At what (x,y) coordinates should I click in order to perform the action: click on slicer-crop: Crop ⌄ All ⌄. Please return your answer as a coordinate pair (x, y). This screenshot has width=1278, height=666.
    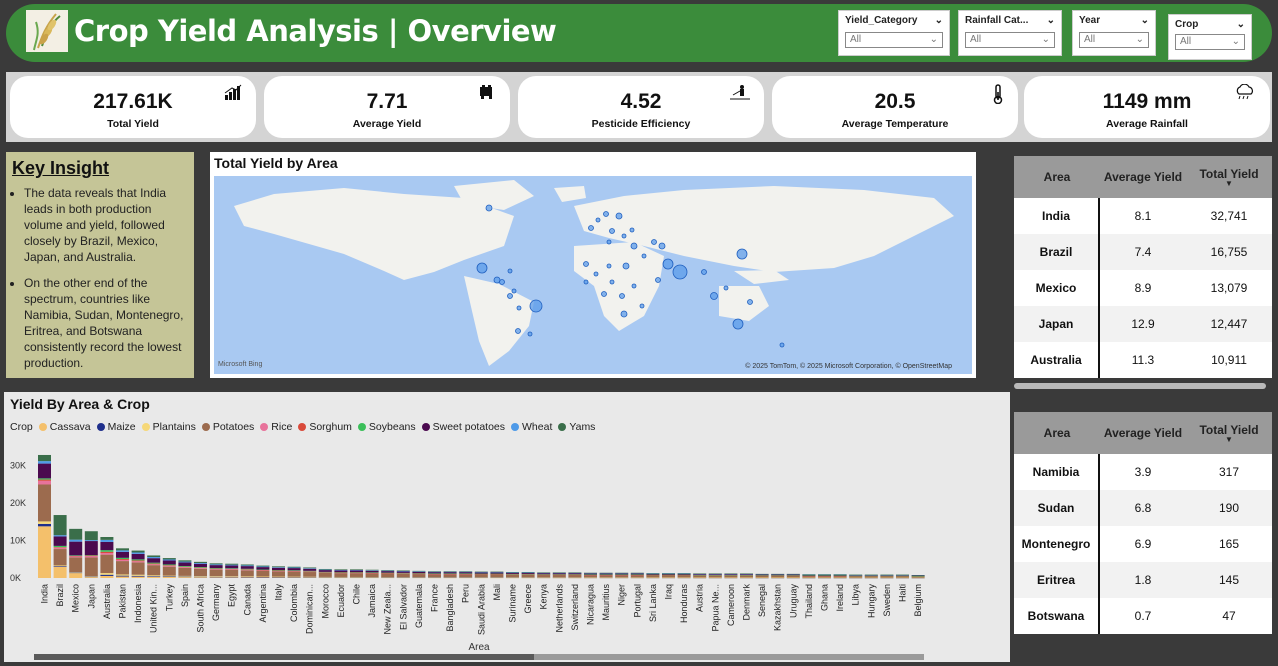
    Looking at the image, I should click on (1210, 37).